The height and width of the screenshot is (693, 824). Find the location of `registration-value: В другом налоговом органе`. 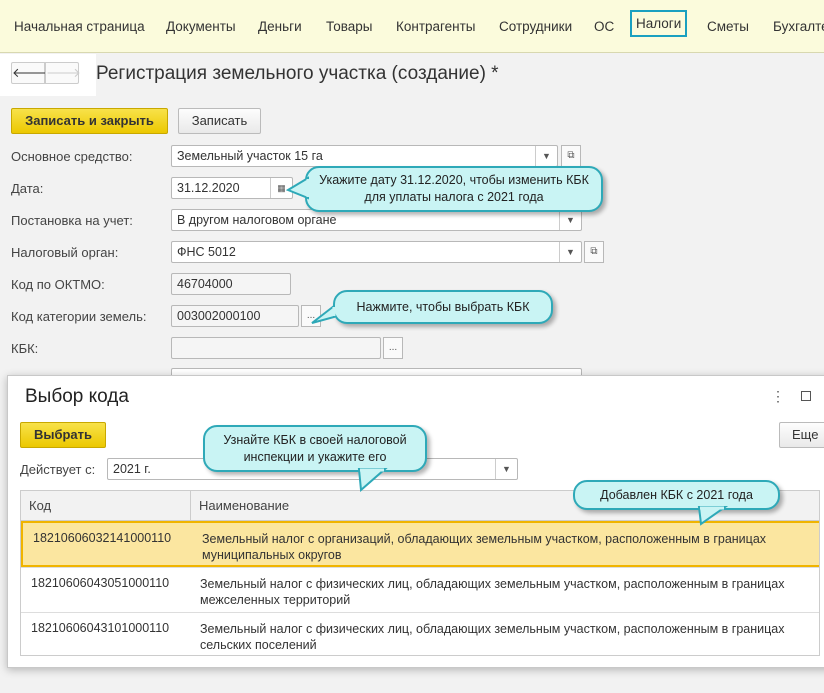

registration-value: В другом налоговом органе is located at coordinates (257, 220).